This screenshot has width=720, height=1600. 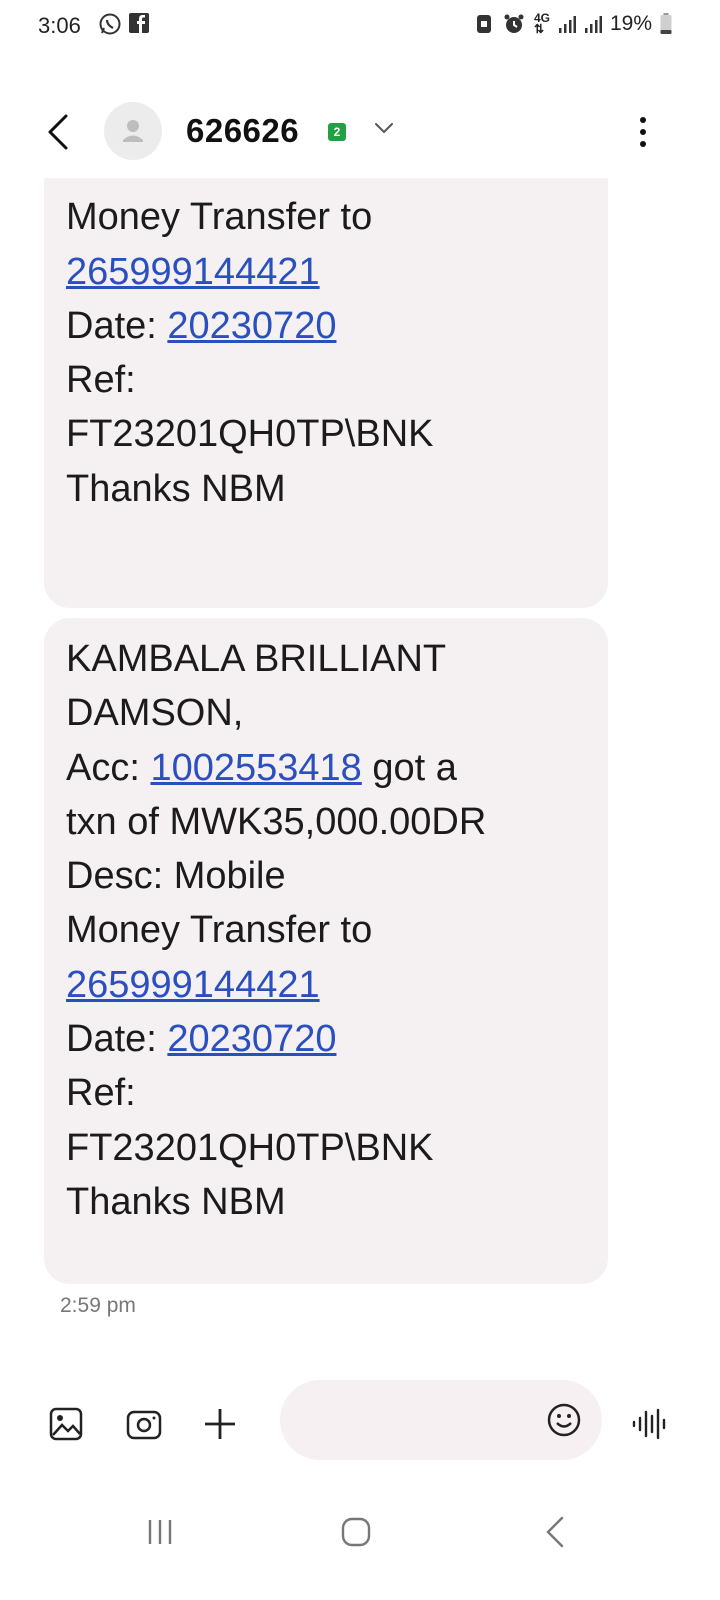 I want to click on message-input, so click(x=441, y=1420).